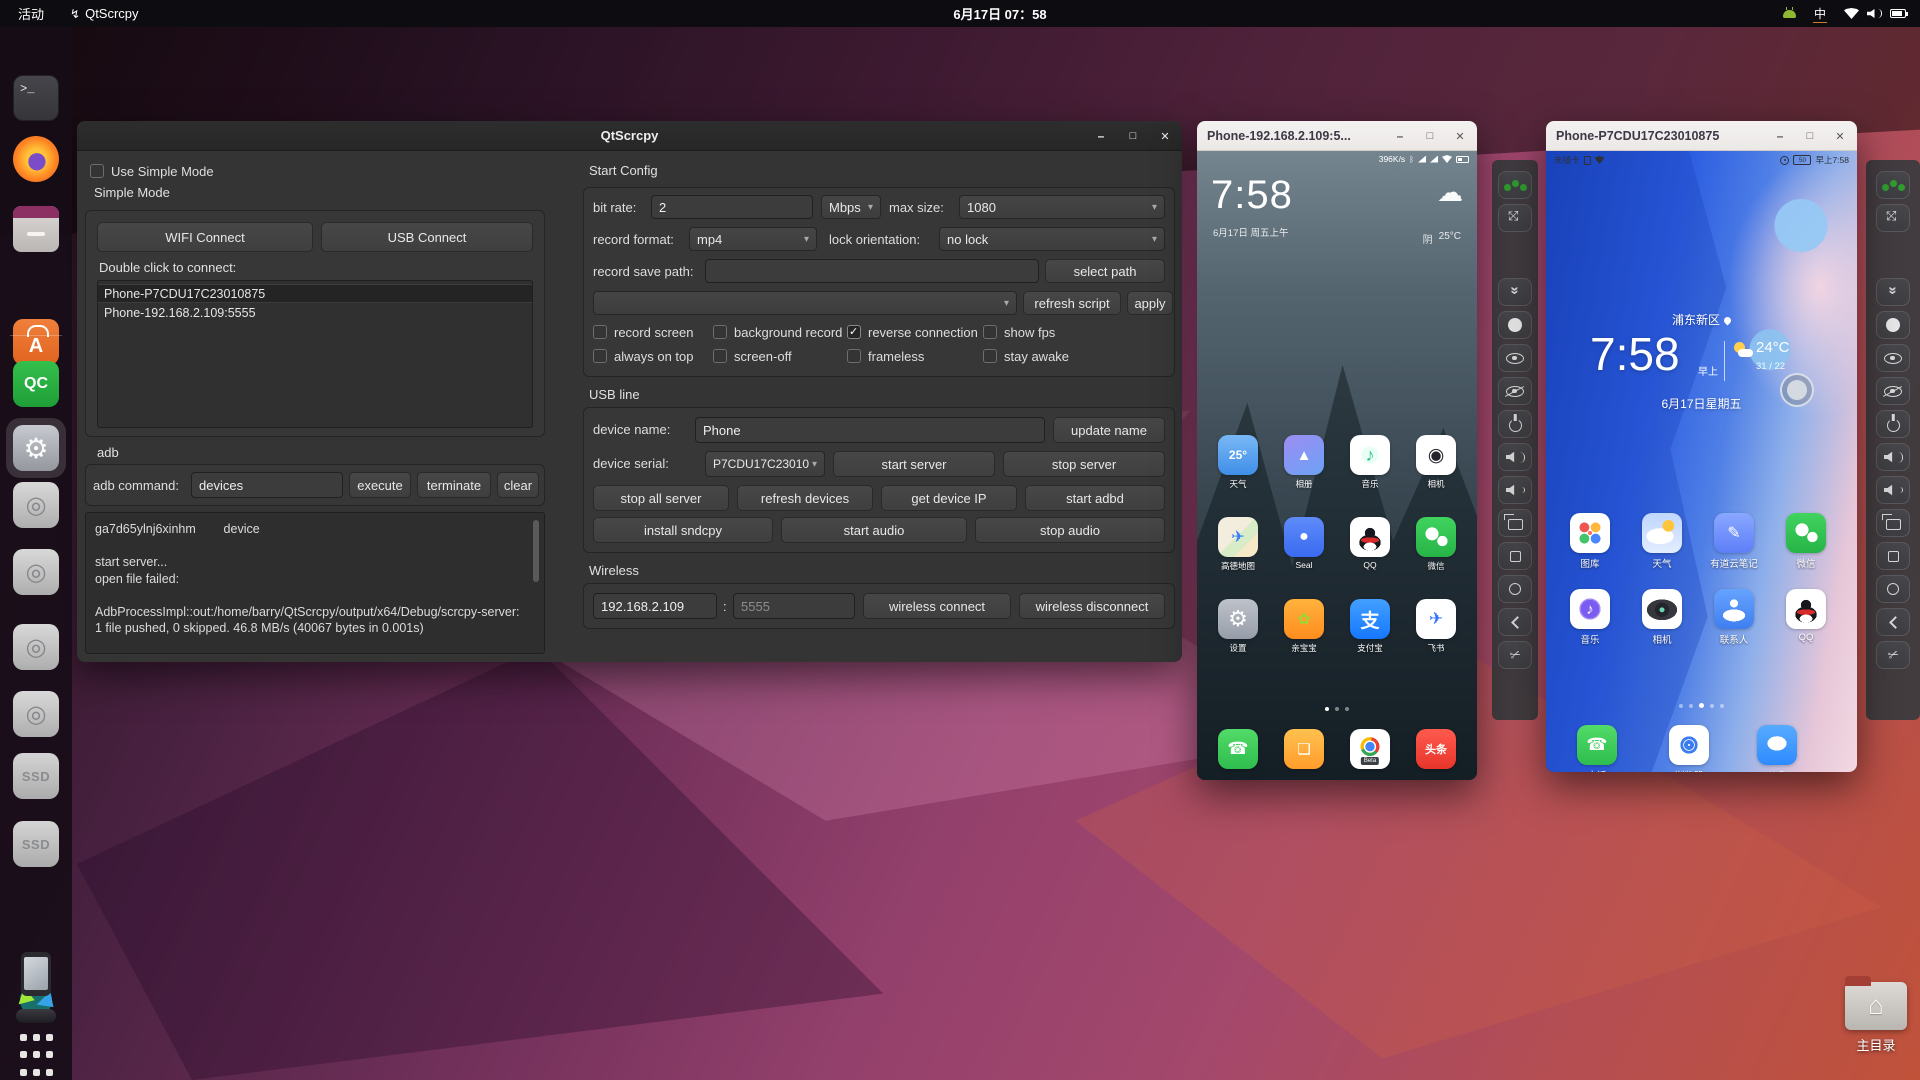 The image size is (1920, 1080). Describe the element at coordinates (1436, 640) in the screenshot. I see `app-feishu: ✈ 飞书` at that location.